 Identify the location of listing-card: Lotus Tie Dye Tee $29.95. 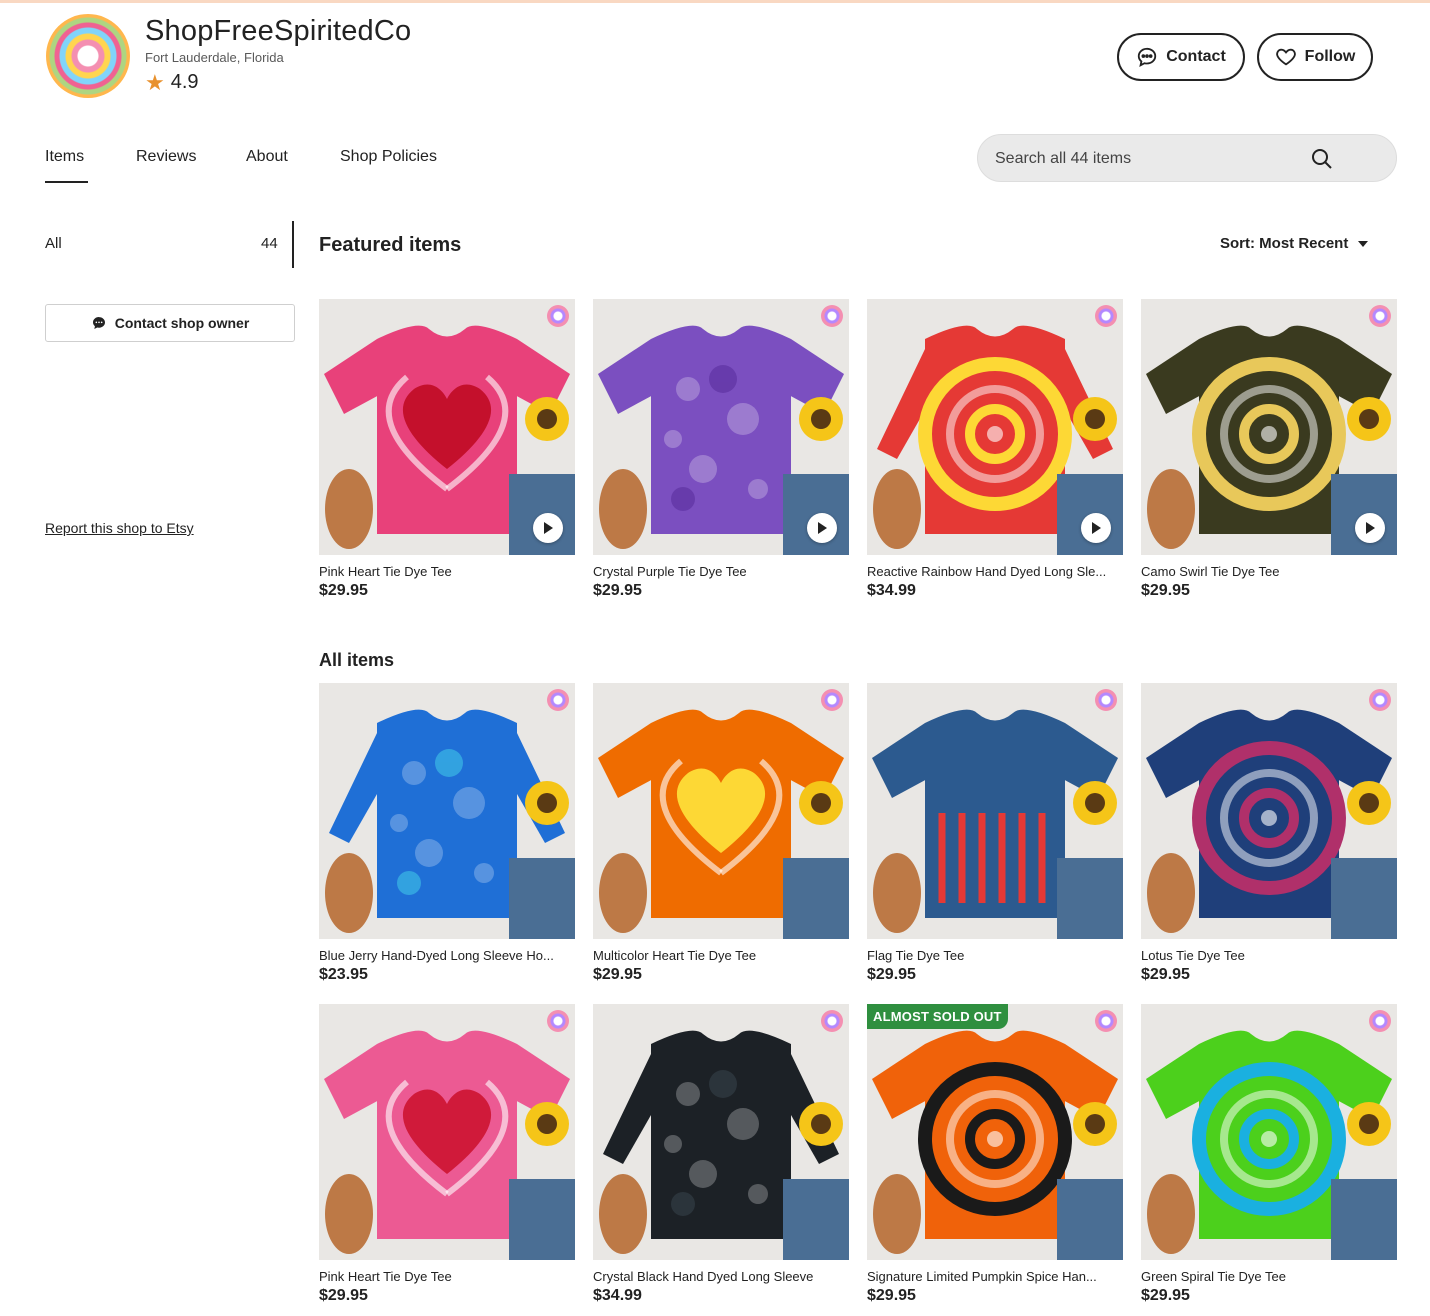
(1269, 833).